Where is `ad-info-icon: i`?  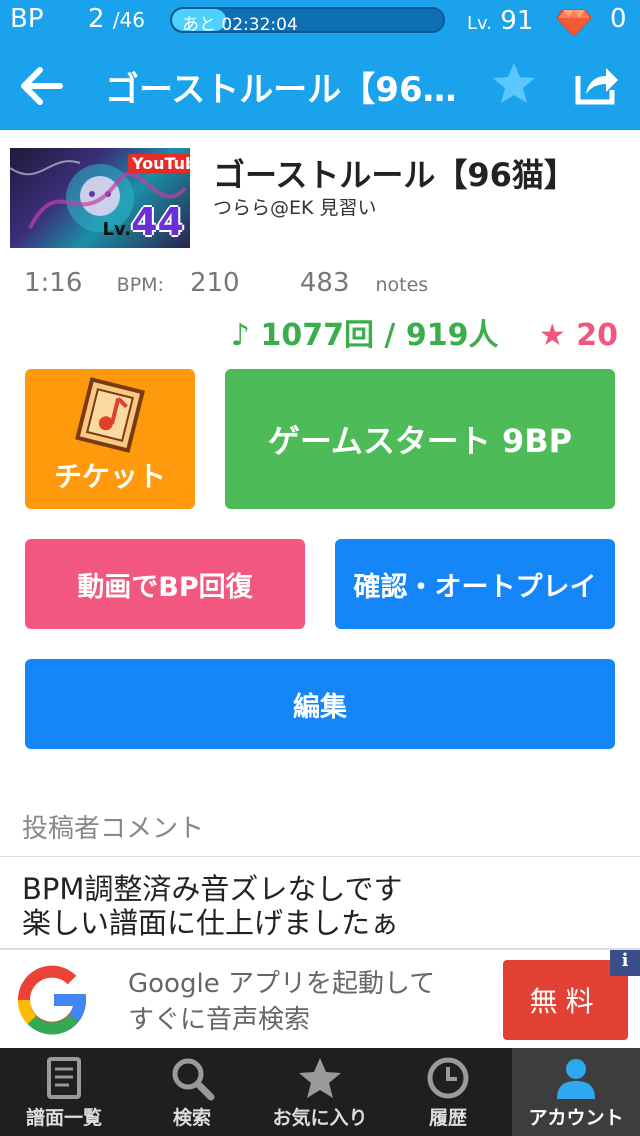
ad-info-icon: i is located at coordinates (625, 963).